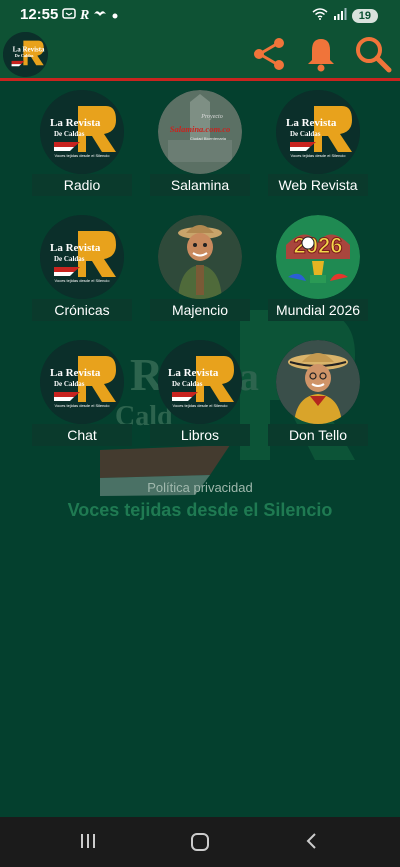 The image size is (400, 867). Describe the element at coordinates (200, 487) in the screenshot. I see `privacy-policy-link: Política privacidad` at that location.